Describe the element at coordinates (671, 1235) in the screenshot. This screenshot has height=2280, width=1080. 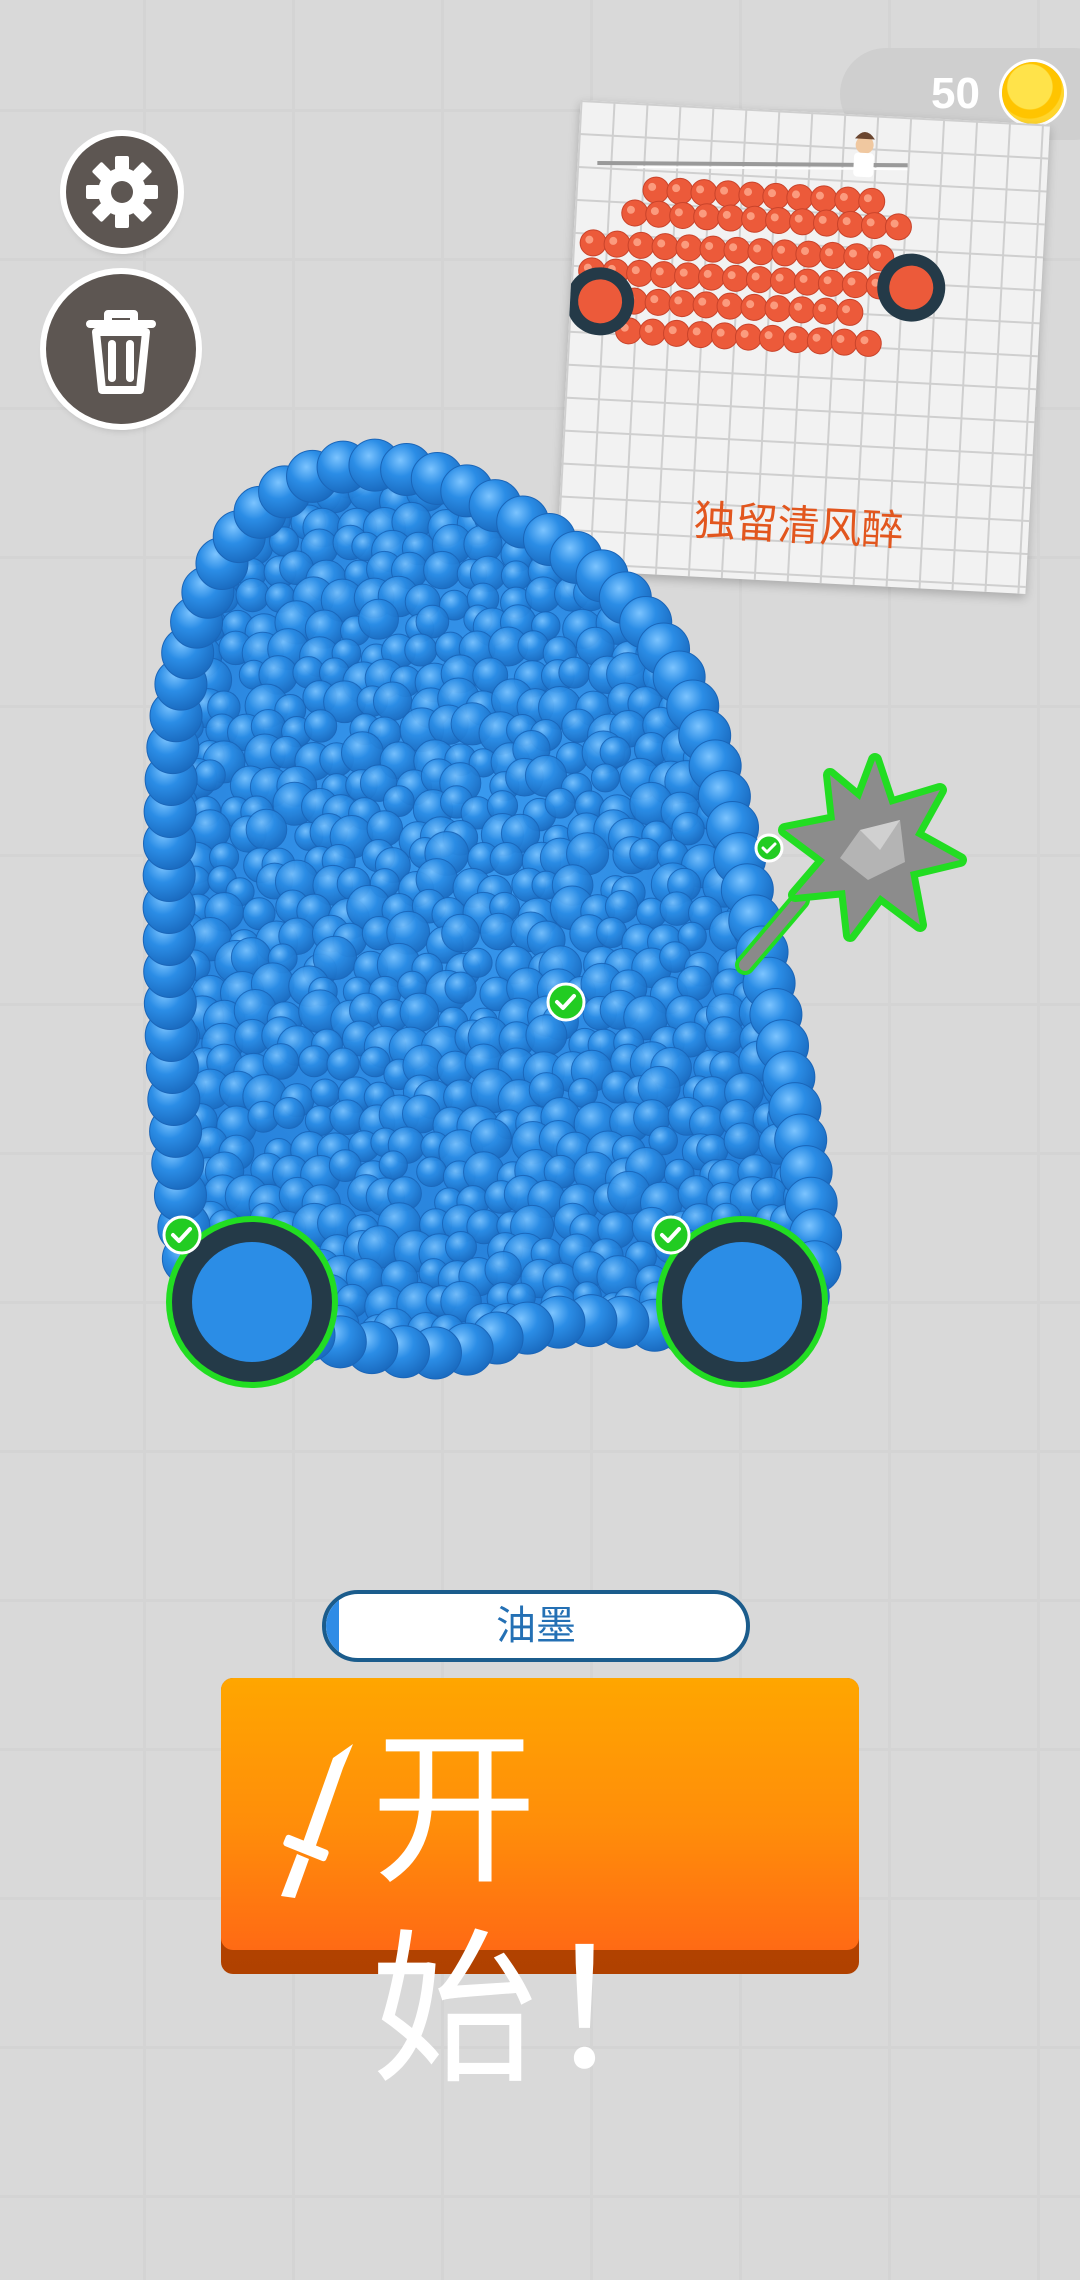
I see `check-badge-right-wheel` at that location.